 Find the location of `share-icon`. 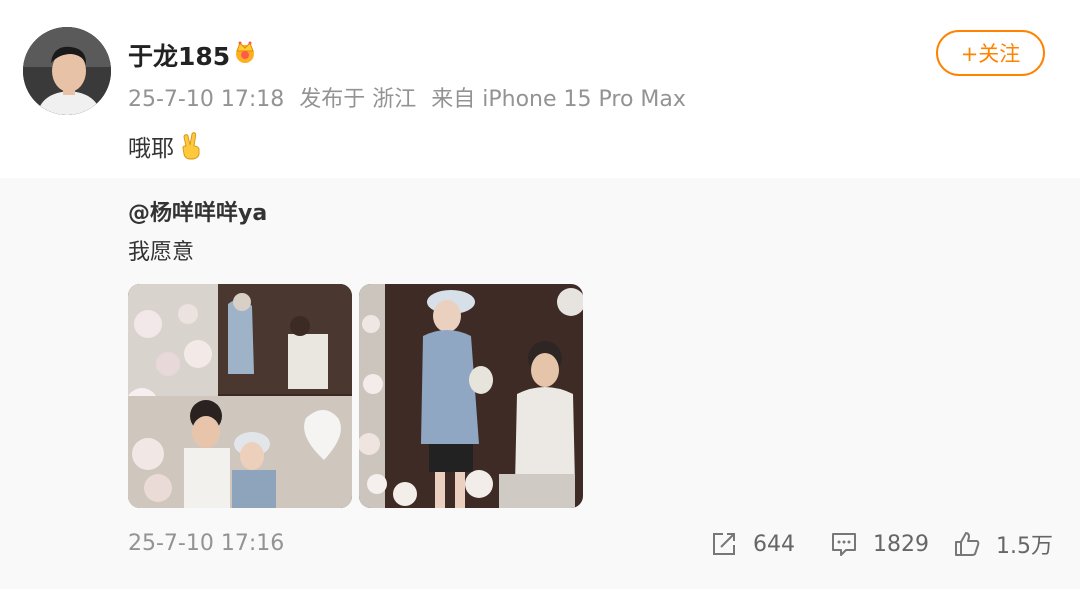

share-icon is located at coordinates (724, 544).